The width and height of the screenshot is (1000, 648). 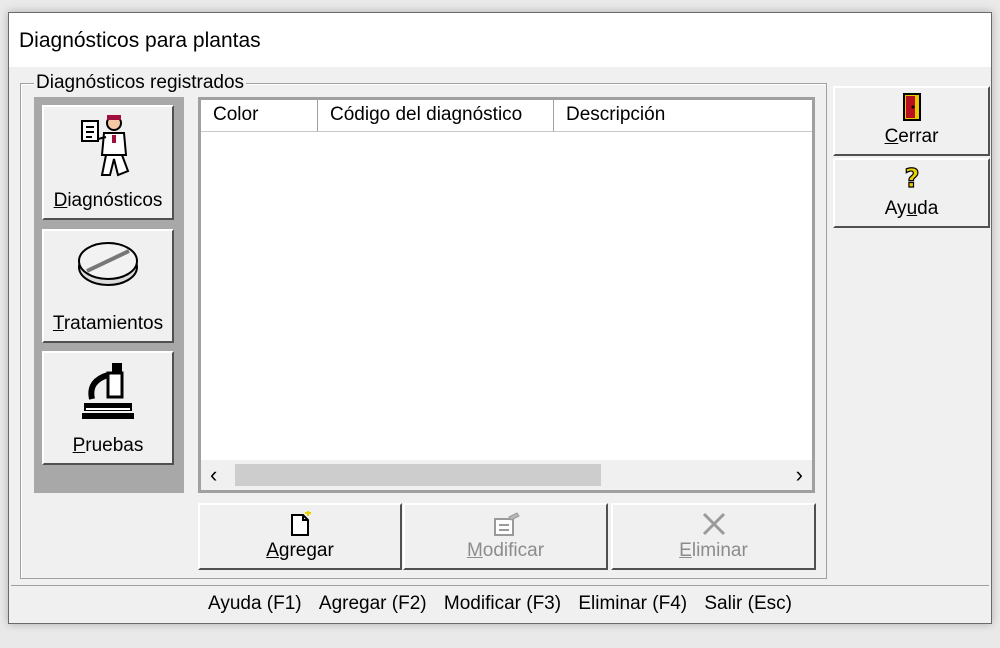 What do you see at coordinates (748, 603) in the screenshot?
I see `status-item-exit: Salir (Esc)` at bounding box center [748, 603].